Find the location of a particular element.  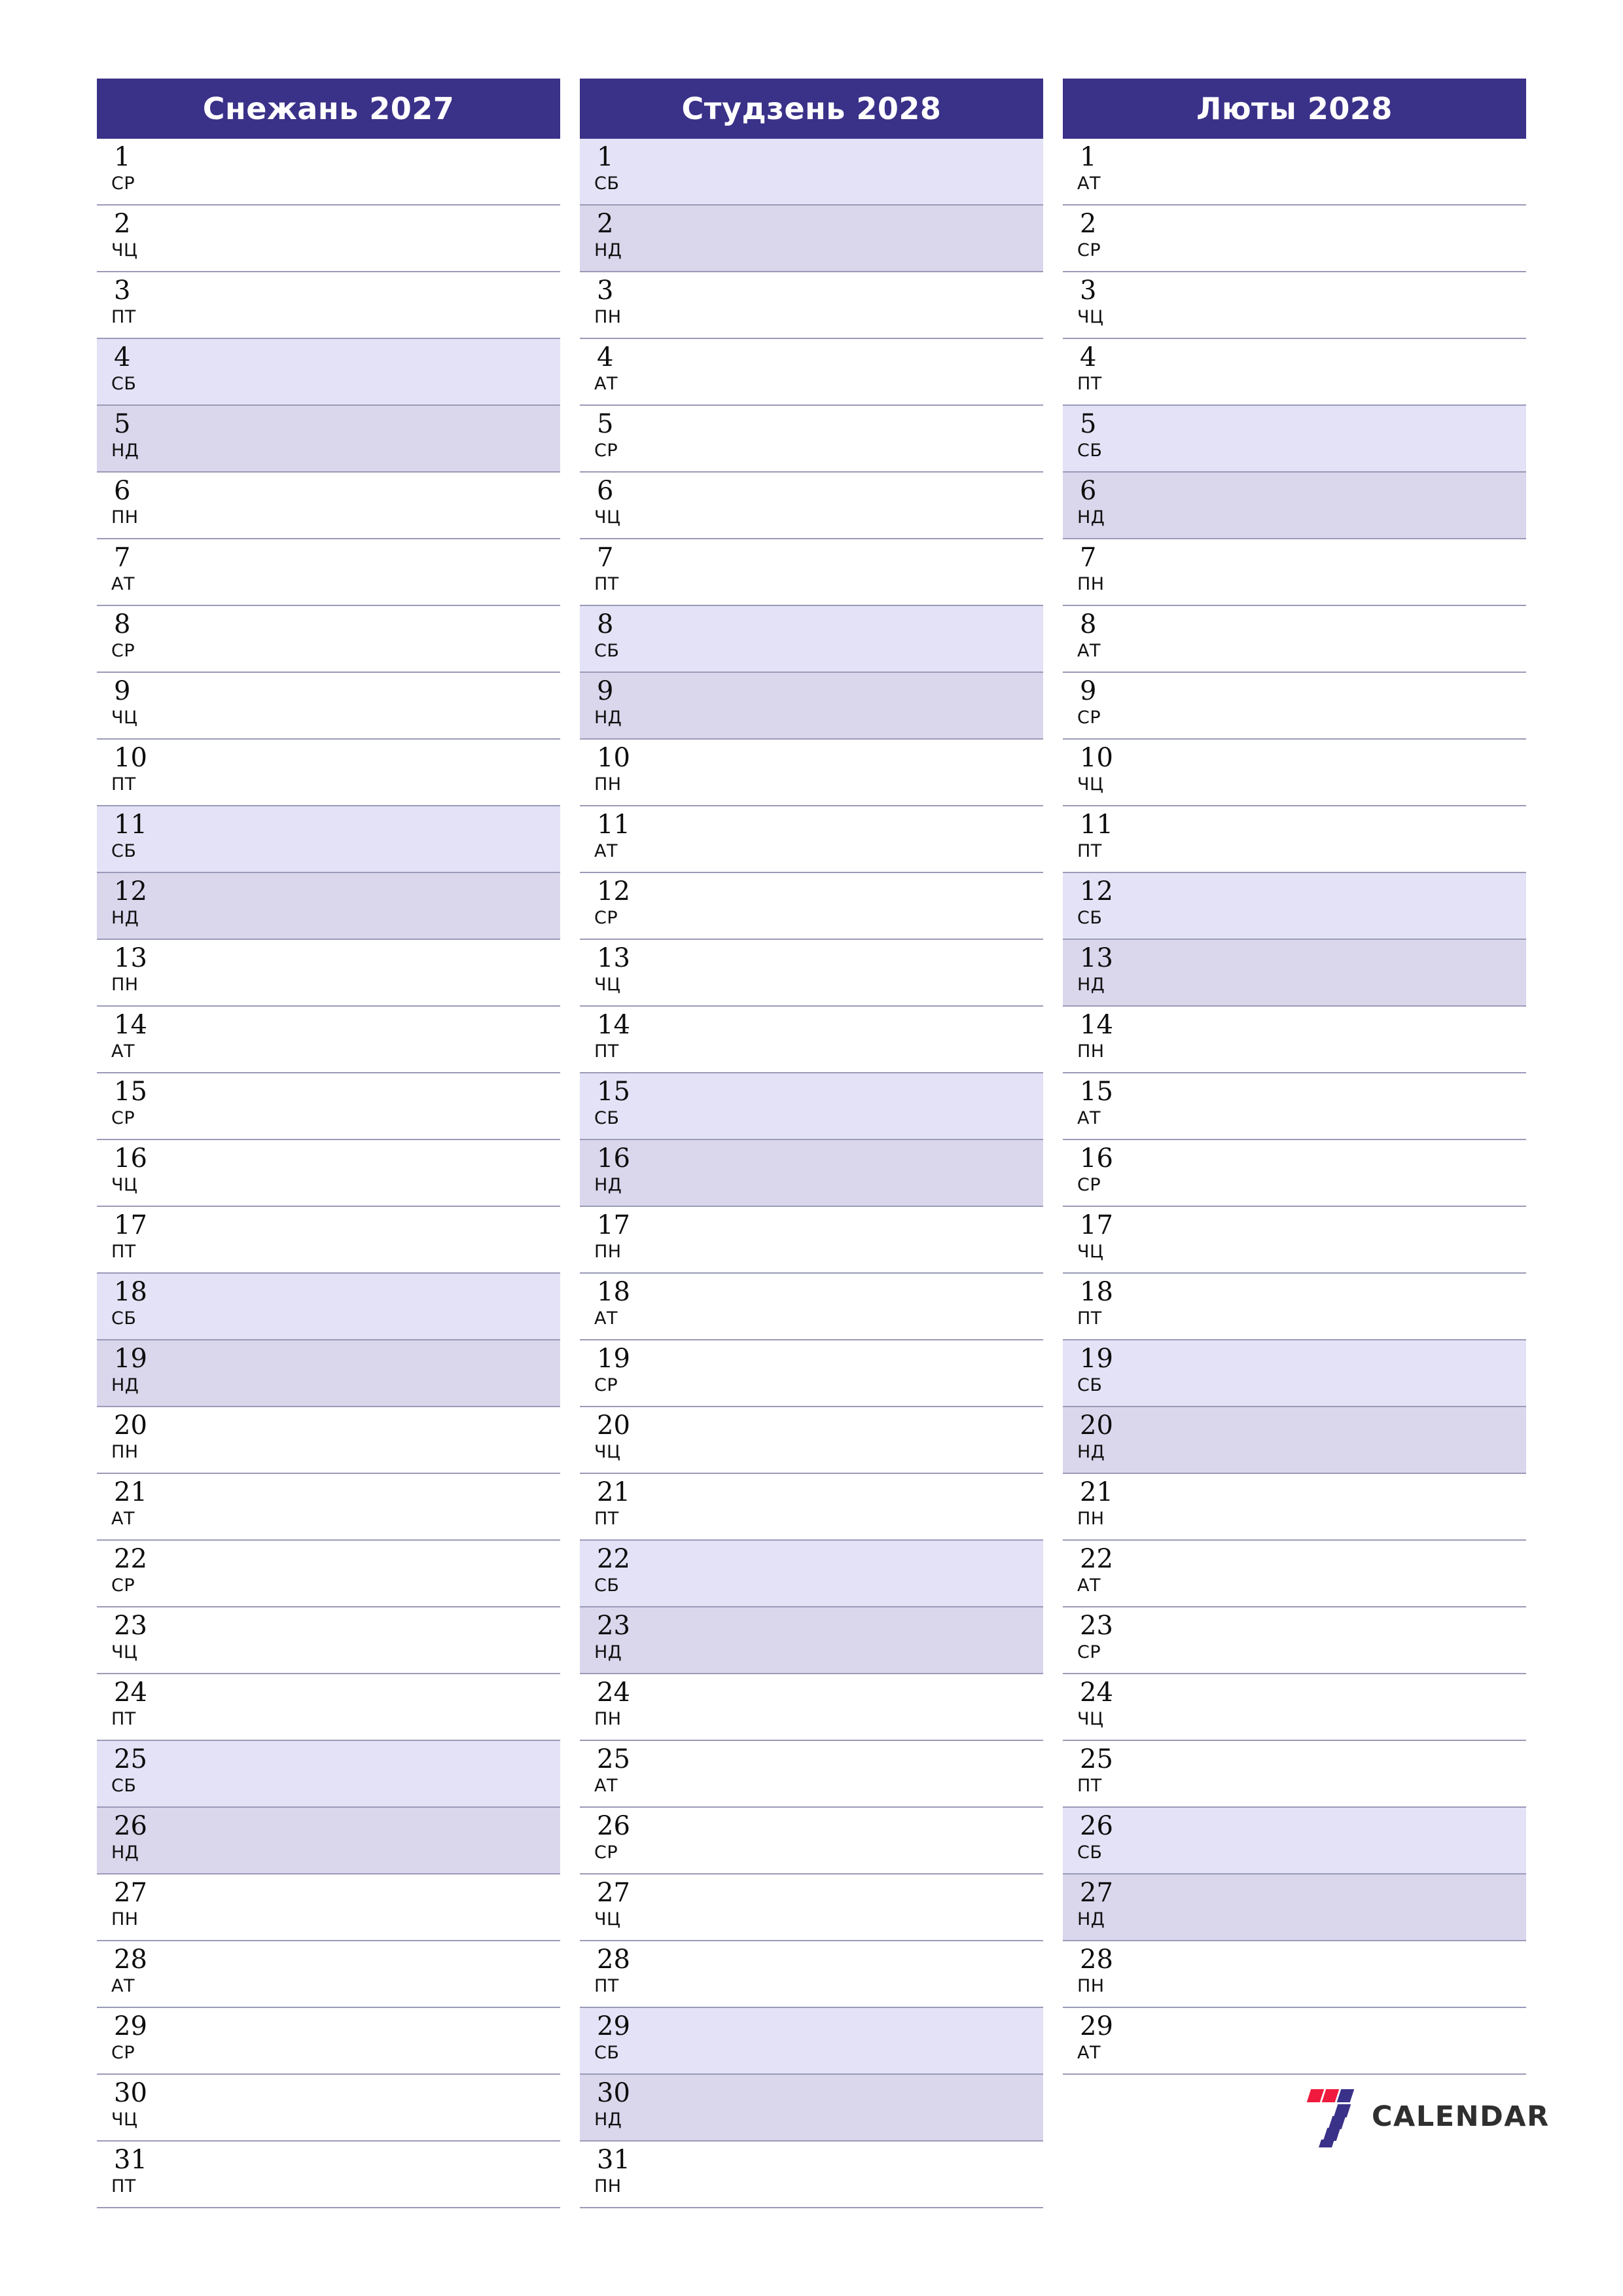

day-row: 28 ПТ is located at coordinates (811, 1974).